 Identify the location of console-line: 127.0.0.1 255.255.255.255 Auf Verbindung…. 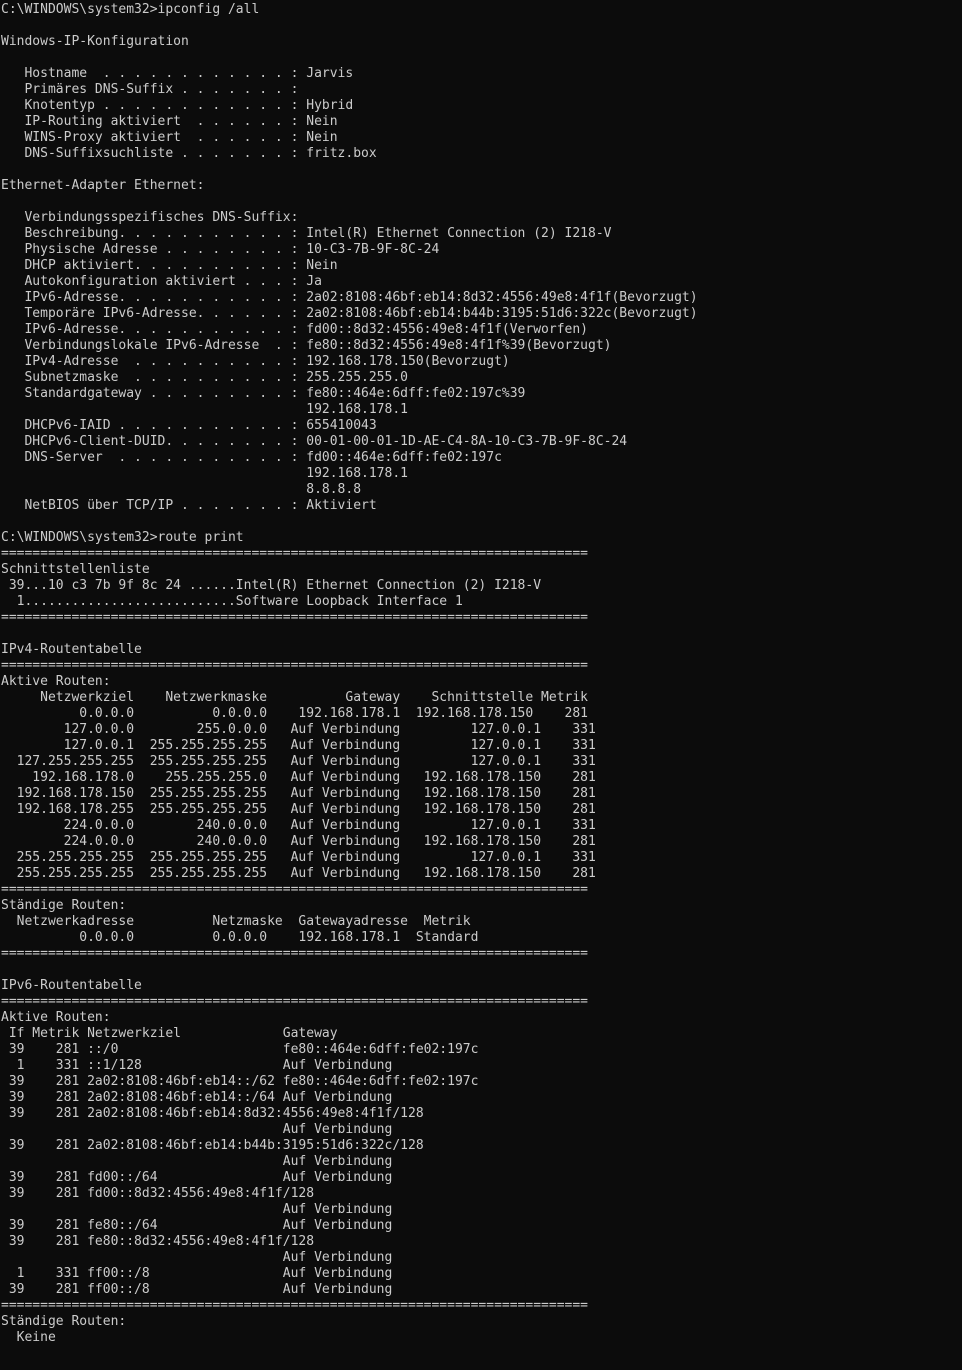
(298, 745).